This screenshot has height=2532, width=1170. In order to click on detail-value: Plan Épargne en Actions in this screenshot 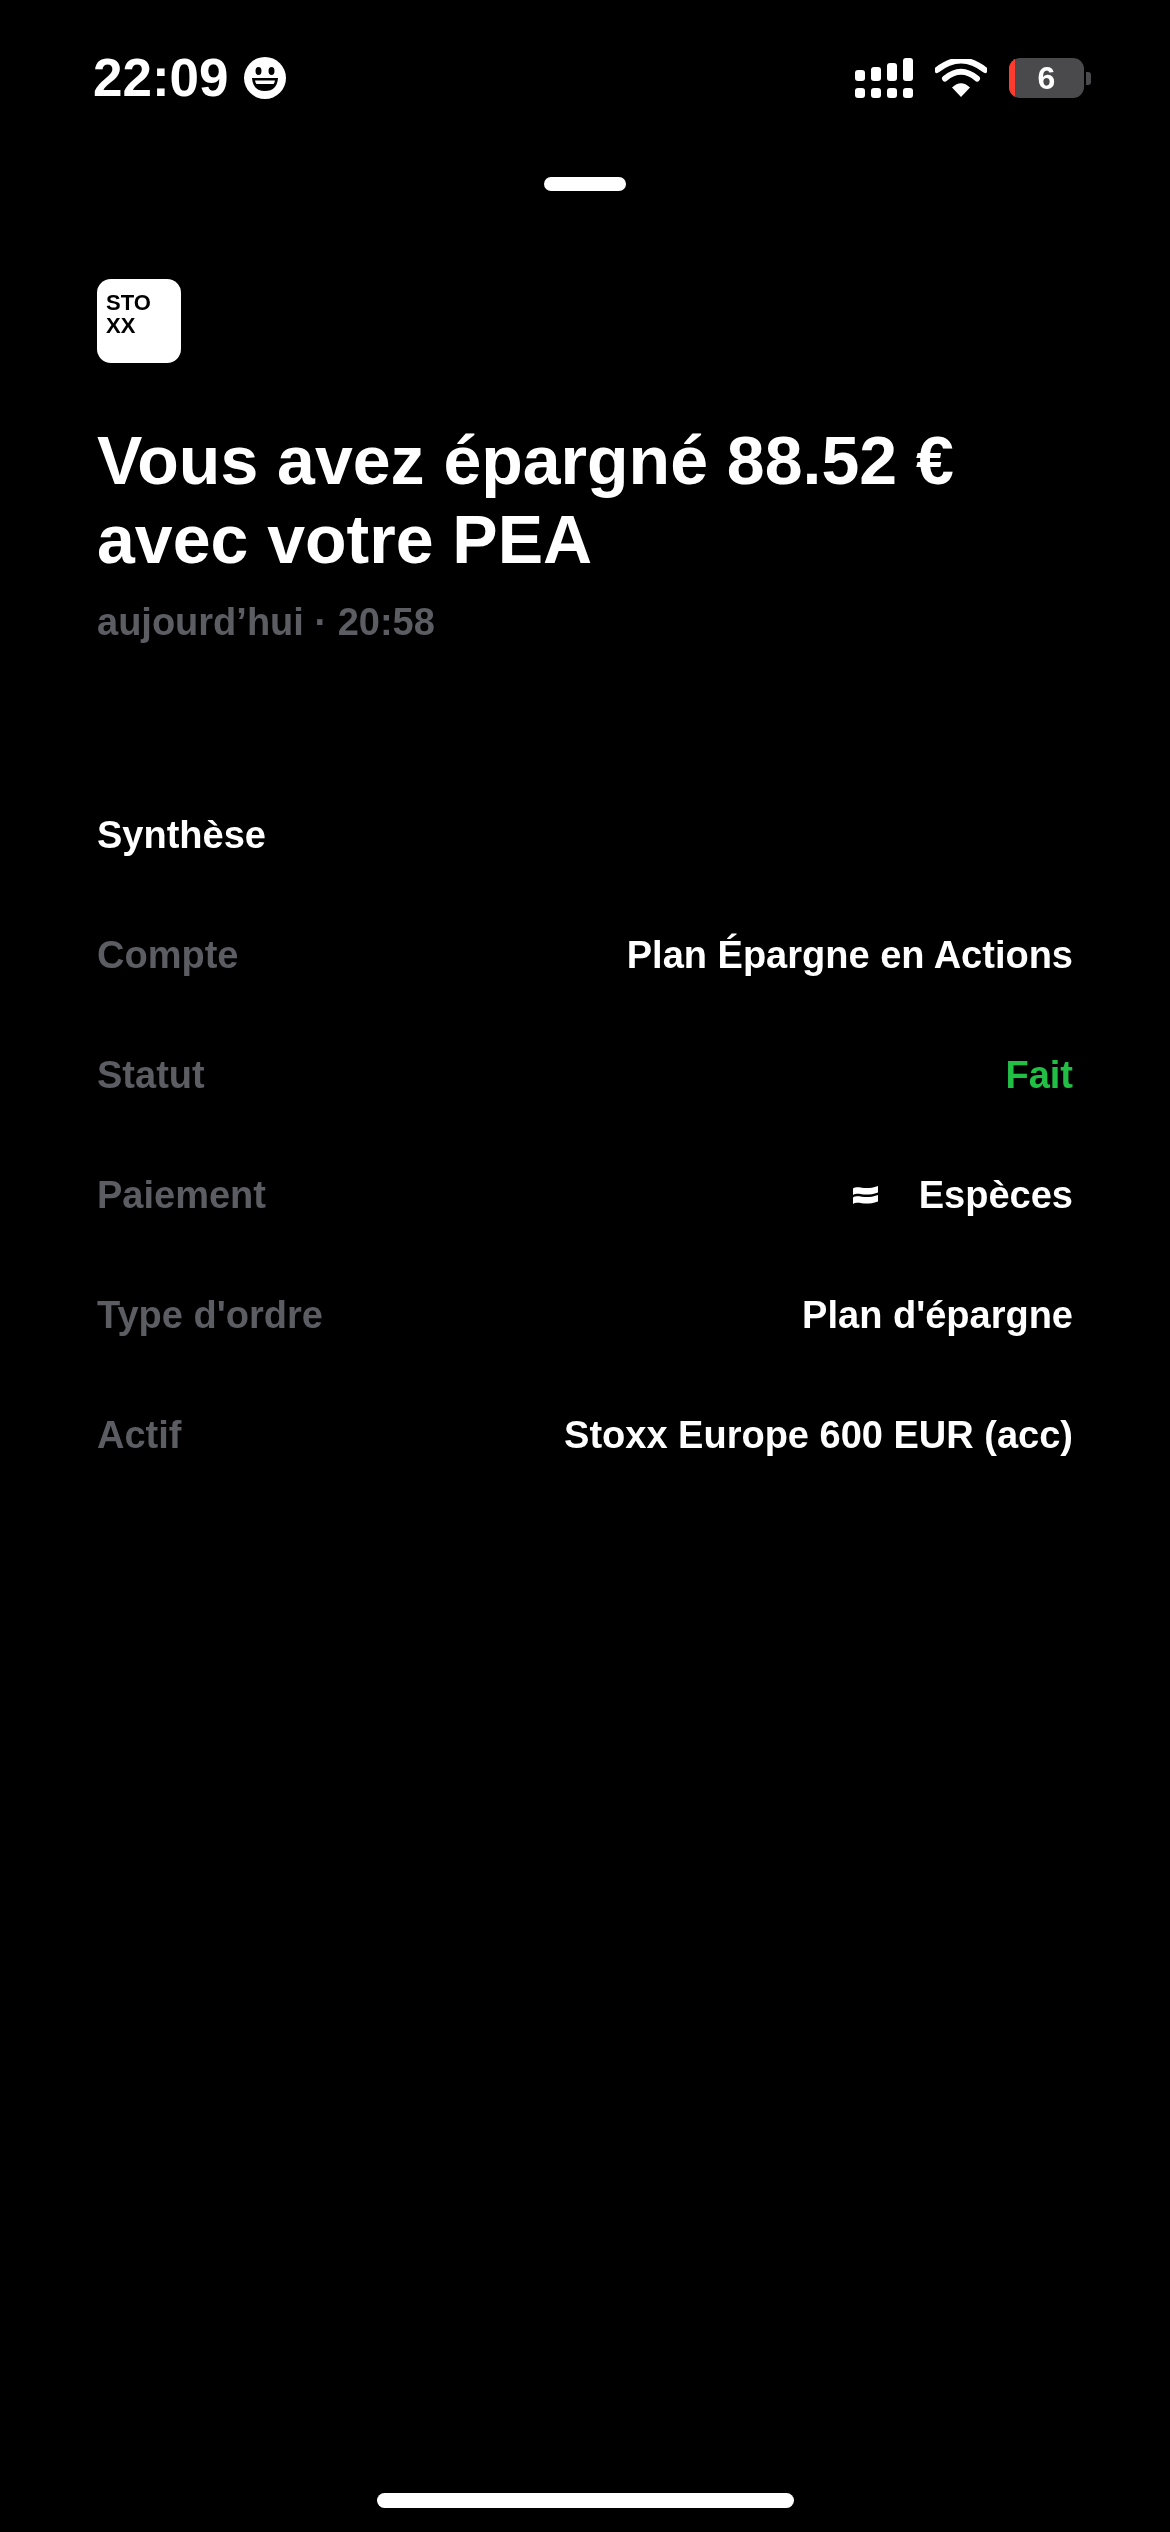, I will do `click(849, 955)`.